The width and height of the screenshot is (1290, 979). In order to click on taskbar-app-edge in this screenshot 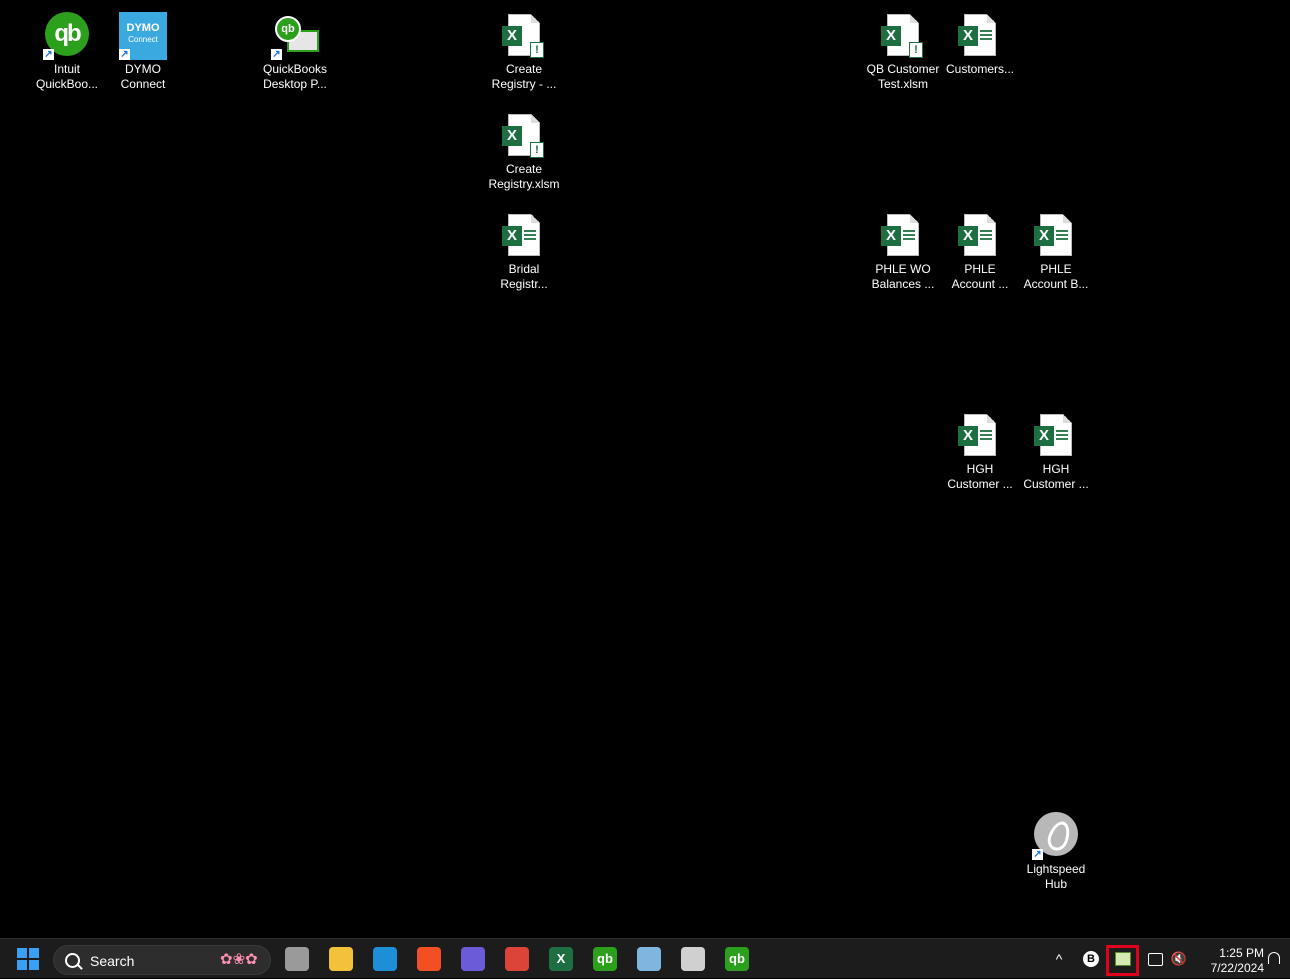, I will do `click(385, 959)`.